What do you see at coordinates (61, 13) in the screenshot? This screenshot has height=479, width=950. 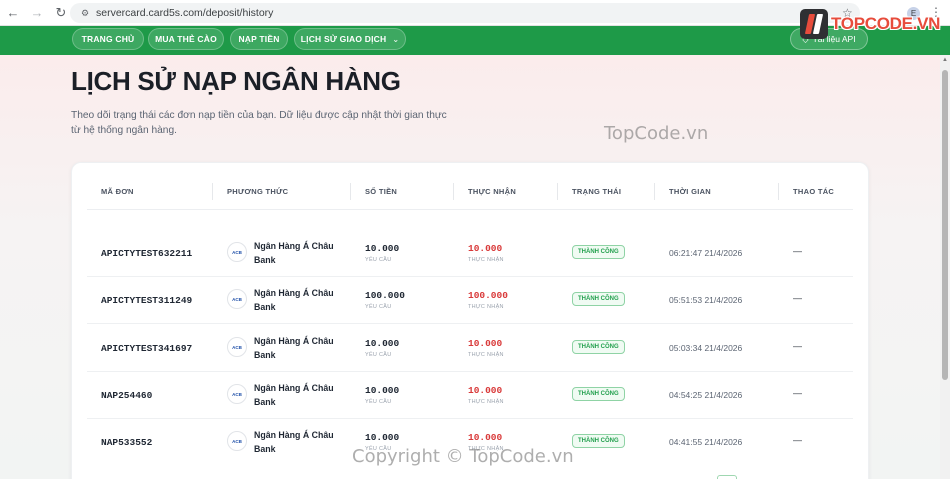 I see `reload-icon: ↻` at bounding box center [61, 13].